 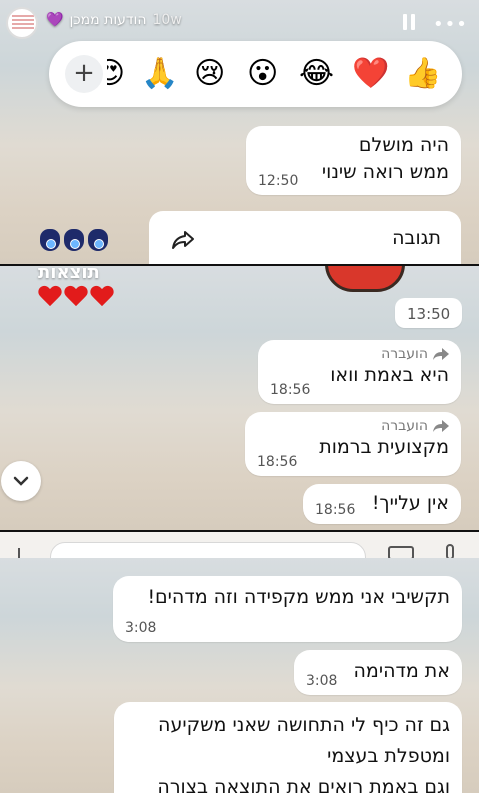 I want to click on more-options-icon: •••, so click(x=450, y=24).